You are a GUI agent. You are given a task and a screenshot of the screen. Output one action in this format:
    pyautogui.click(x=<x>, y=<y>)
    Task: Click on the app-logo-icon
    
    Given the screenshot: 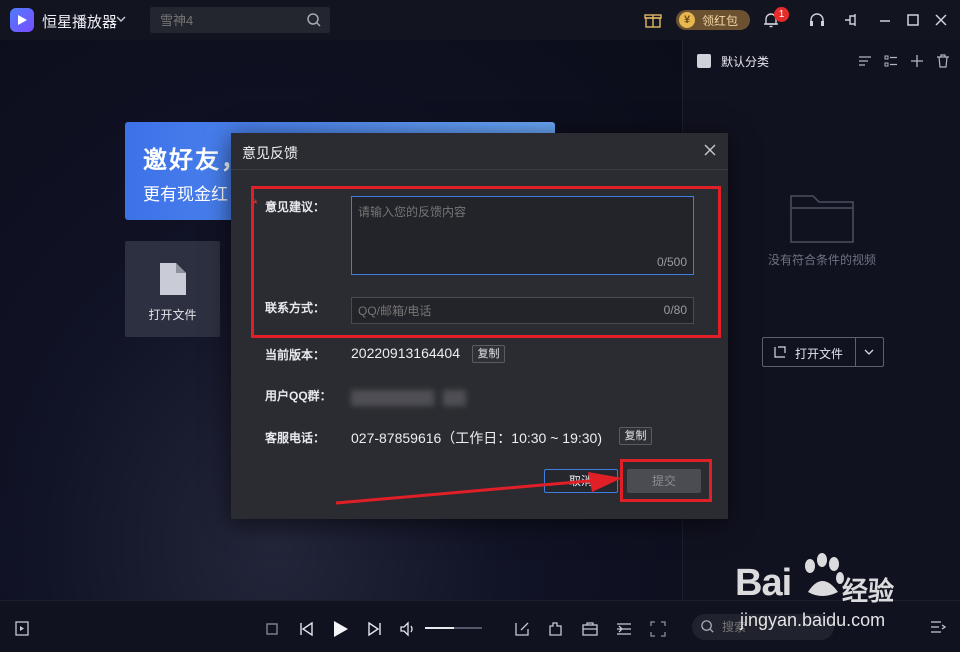 What is the action you would take?
    pyautogui.click(x=22, y=20)
    